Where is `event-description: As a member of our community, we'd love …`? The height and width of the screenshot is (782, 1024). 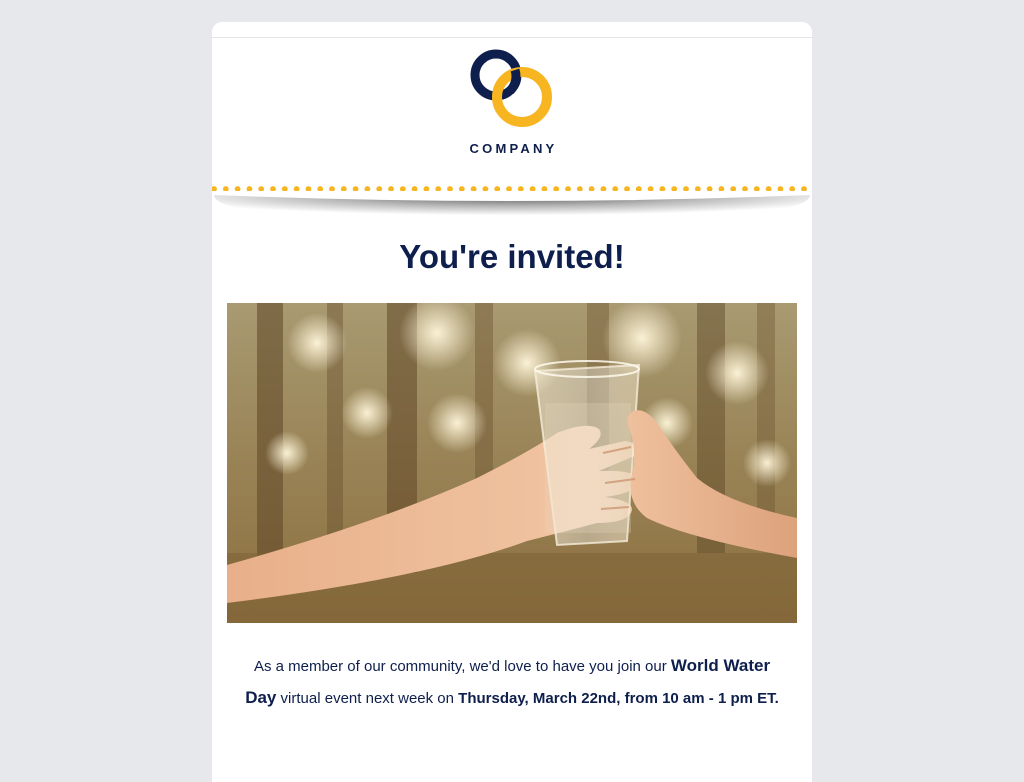
event-description: As a member of our community, we'd love … is located at coordinates (512, 682).